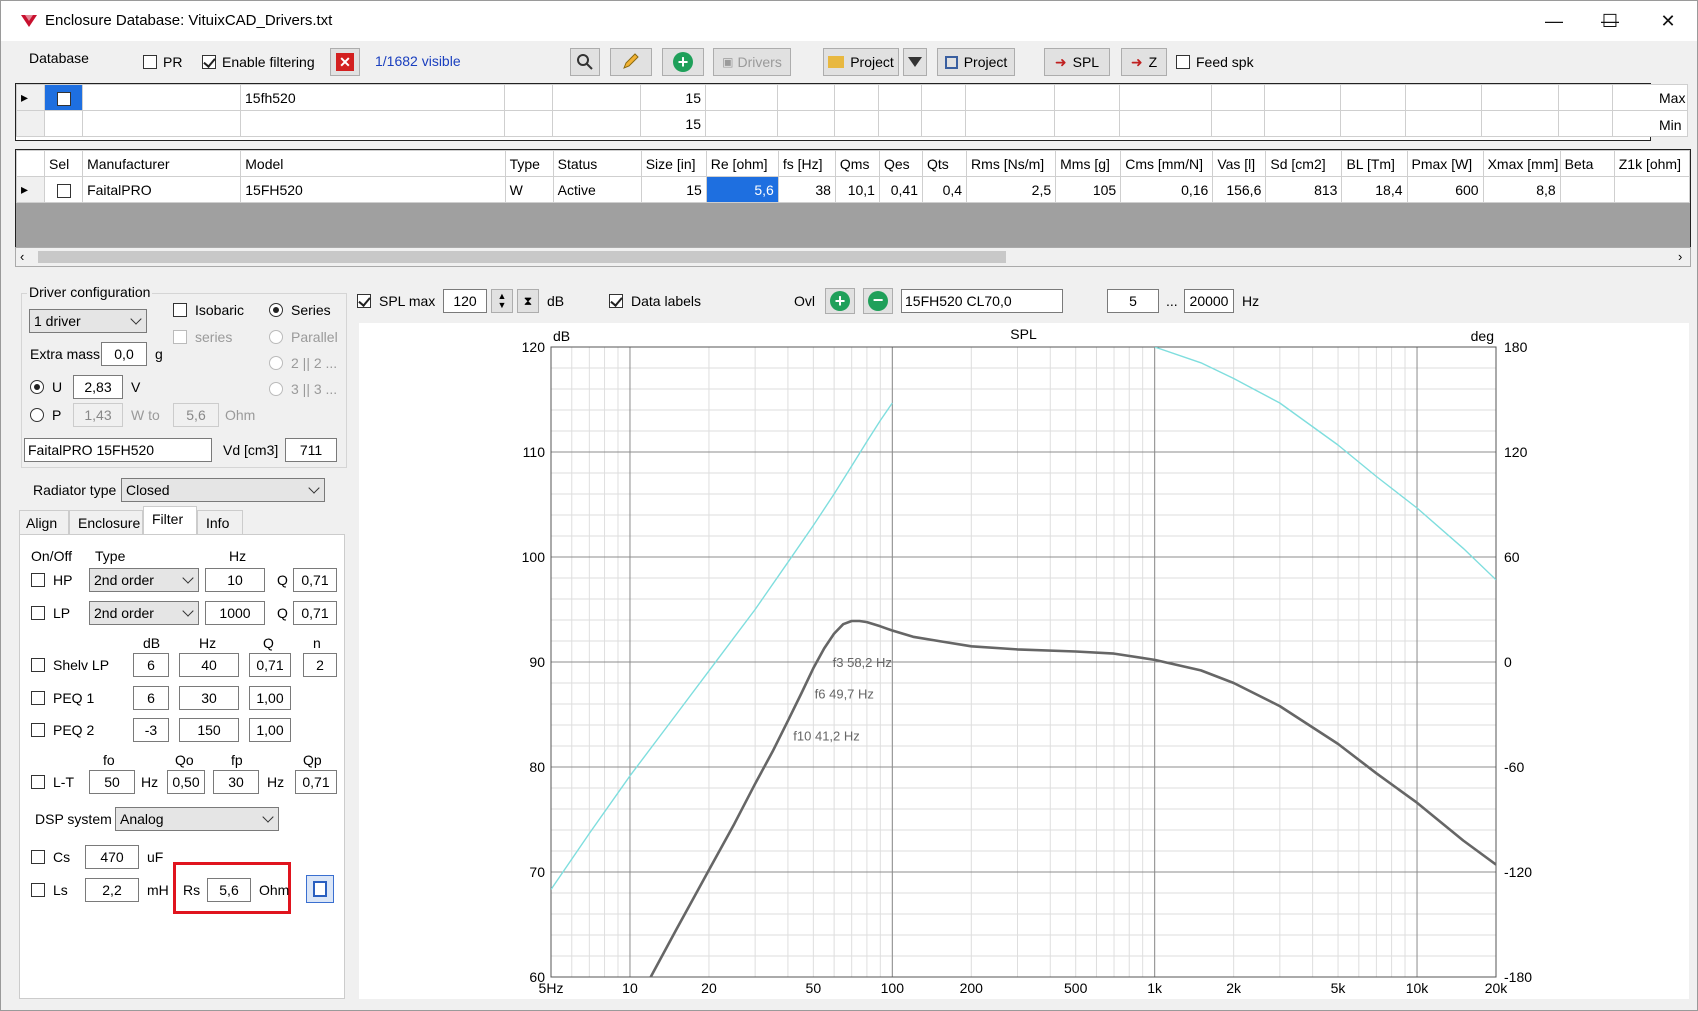 This screenshot has width=1698, height=1011. I want to click on overlay-remove-button: −, so click(878, 301).